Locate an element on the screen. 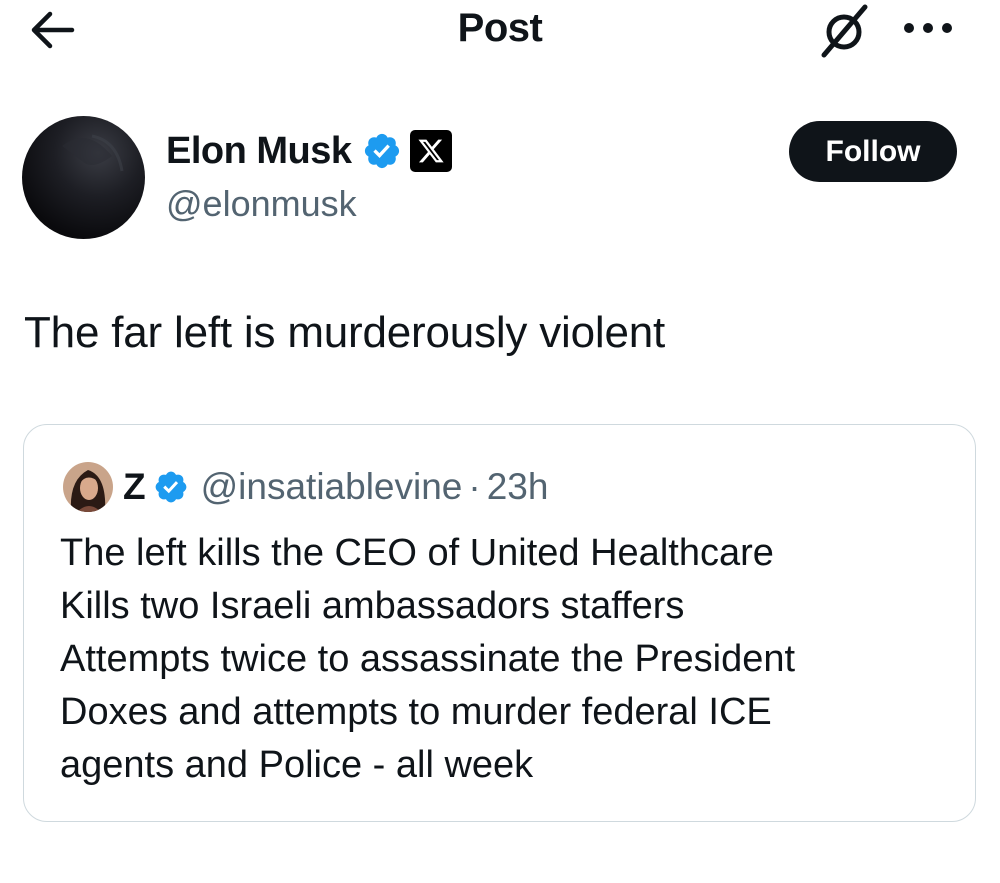 This screenshot has height=883, width=1000. quoted-text-line: Kills two Israeli ambassadors staffers is located at coordinates (372, 606).